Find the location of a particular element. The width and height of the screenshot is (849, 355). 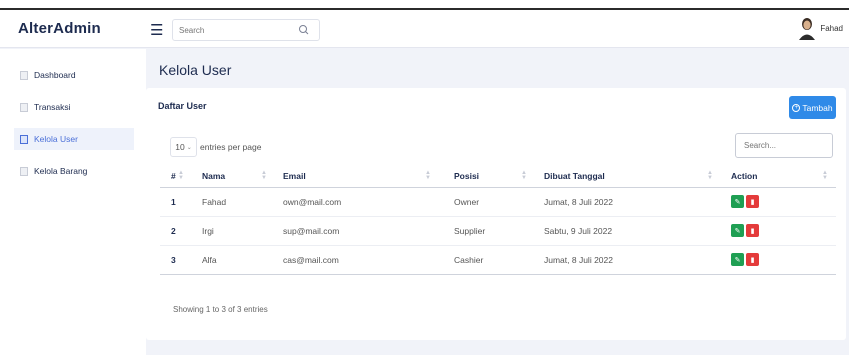

sidebar-item-label: Kelola Barang is located at coordinates (61, 171).